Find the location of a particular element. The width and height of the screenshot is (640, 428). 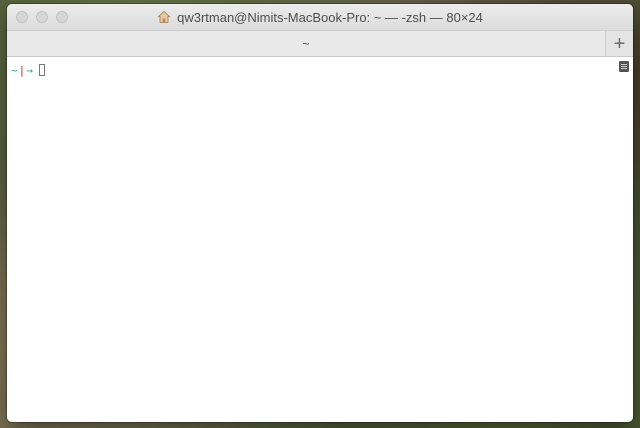

plus-icon: + is located at coordinates (619, 43).